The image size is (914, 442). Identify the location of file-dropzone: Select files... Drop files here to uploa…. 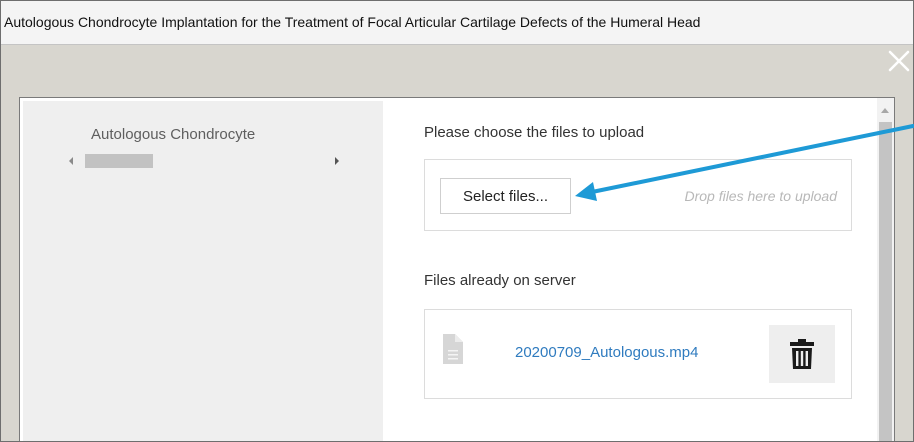
(638, 195).